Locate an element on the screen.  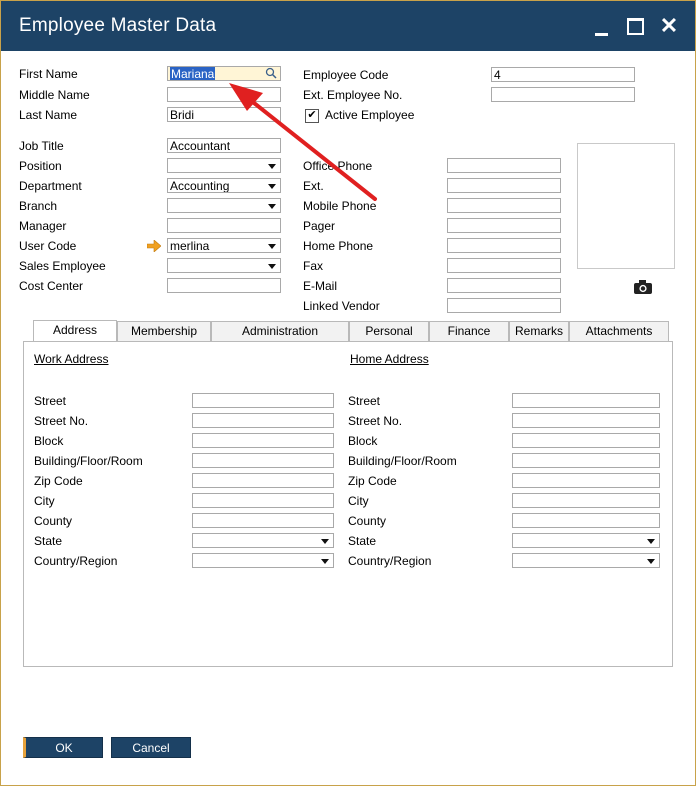
work-address-county-field is located at coordinates (263, 520).